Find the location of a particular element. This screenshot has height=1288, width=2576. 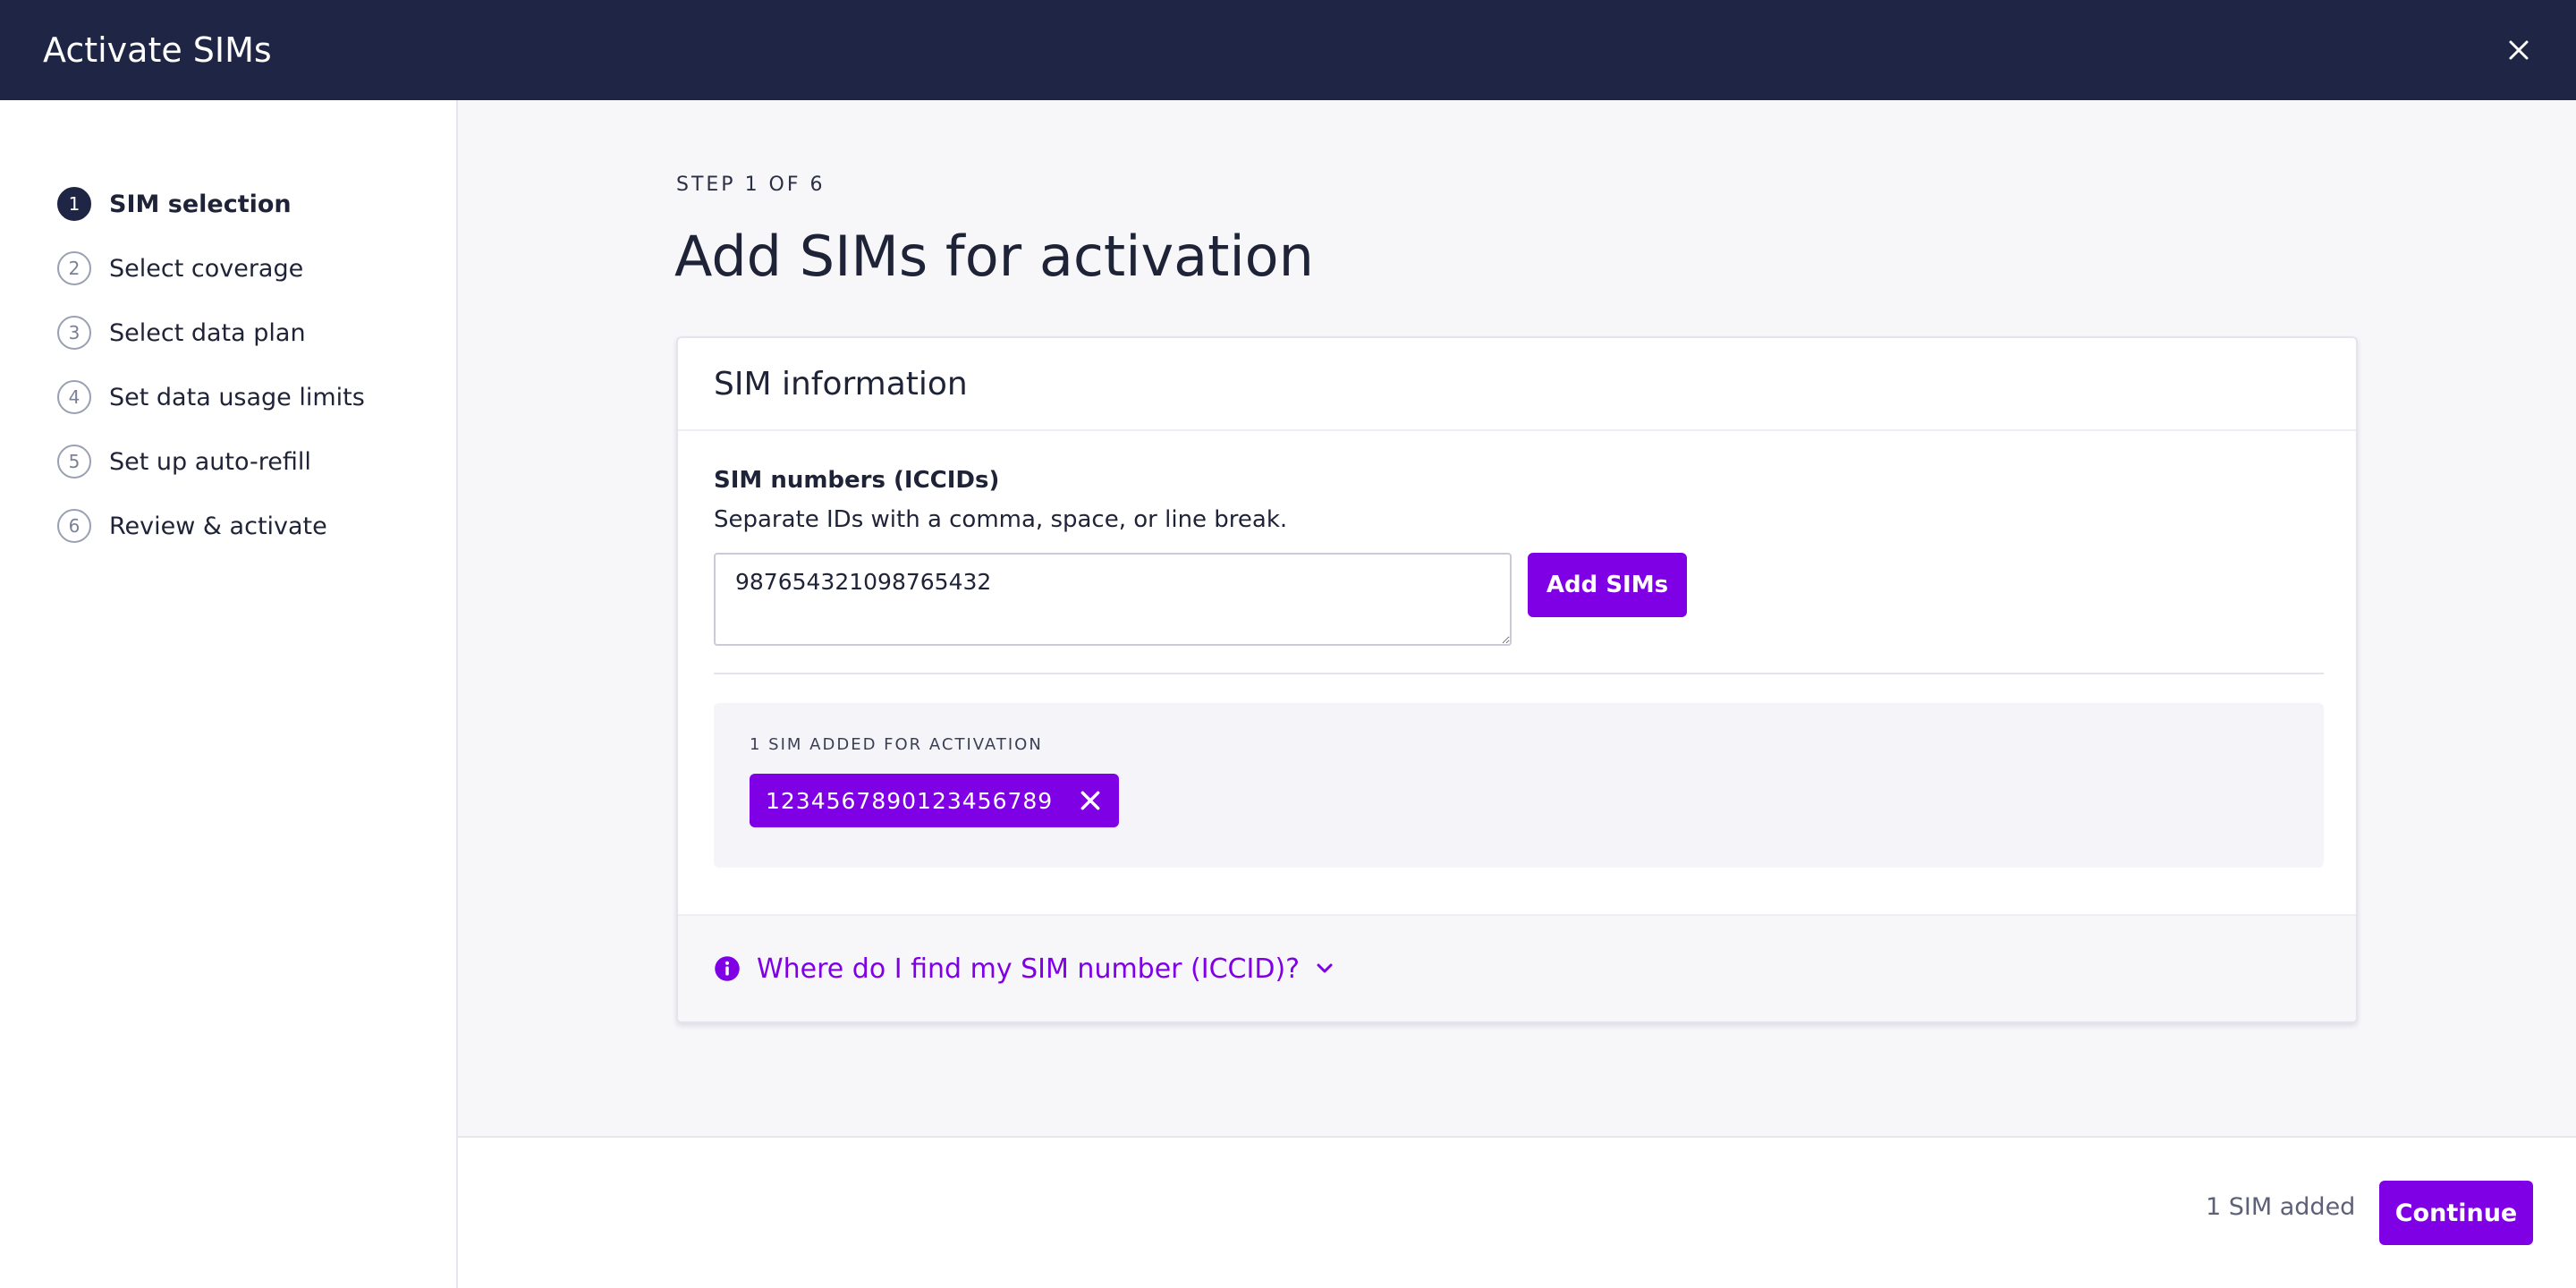

step-select-coverage: 2 Select coverage is located at coordinates (228, 268).